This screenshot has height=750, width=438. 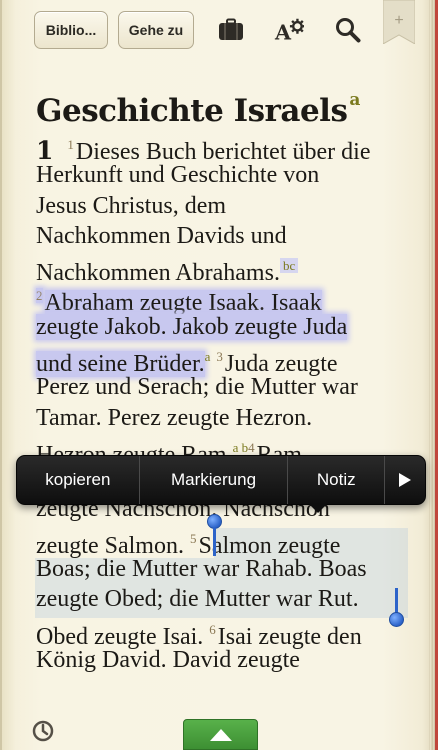 I want to click on toolbar: Biblio... Gehe zu A, so click(x=215, y=30).